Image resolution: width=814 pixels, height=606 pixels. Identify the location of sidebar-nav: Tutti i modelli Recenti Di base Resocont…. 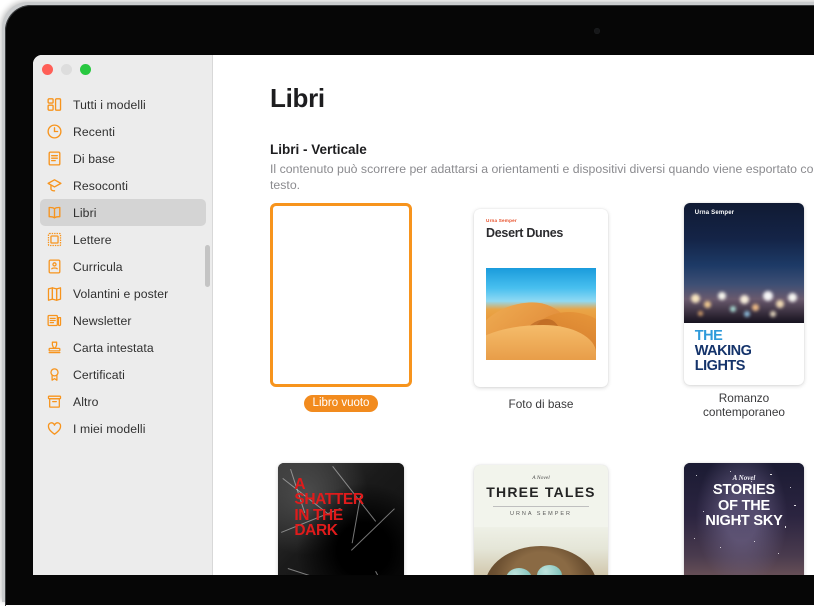
(123, 266).